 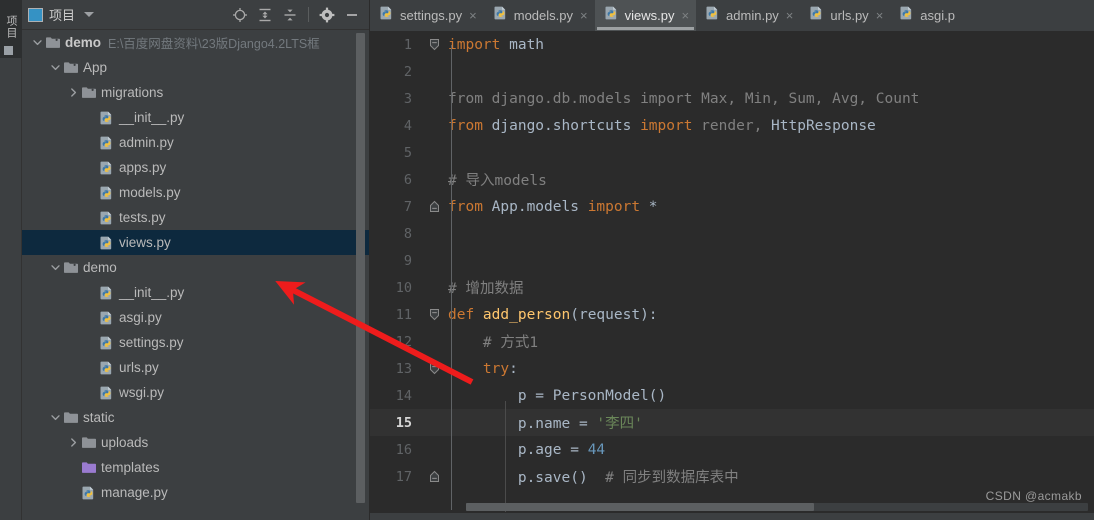 I want to click on editor-tab-asgi-p: asgi.p, so click(x=926, y=15).